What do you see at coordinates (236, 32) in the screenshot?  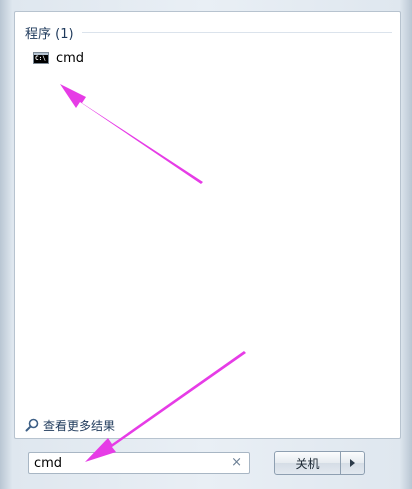 I see `group-divider` at bounding box center [236, 32].